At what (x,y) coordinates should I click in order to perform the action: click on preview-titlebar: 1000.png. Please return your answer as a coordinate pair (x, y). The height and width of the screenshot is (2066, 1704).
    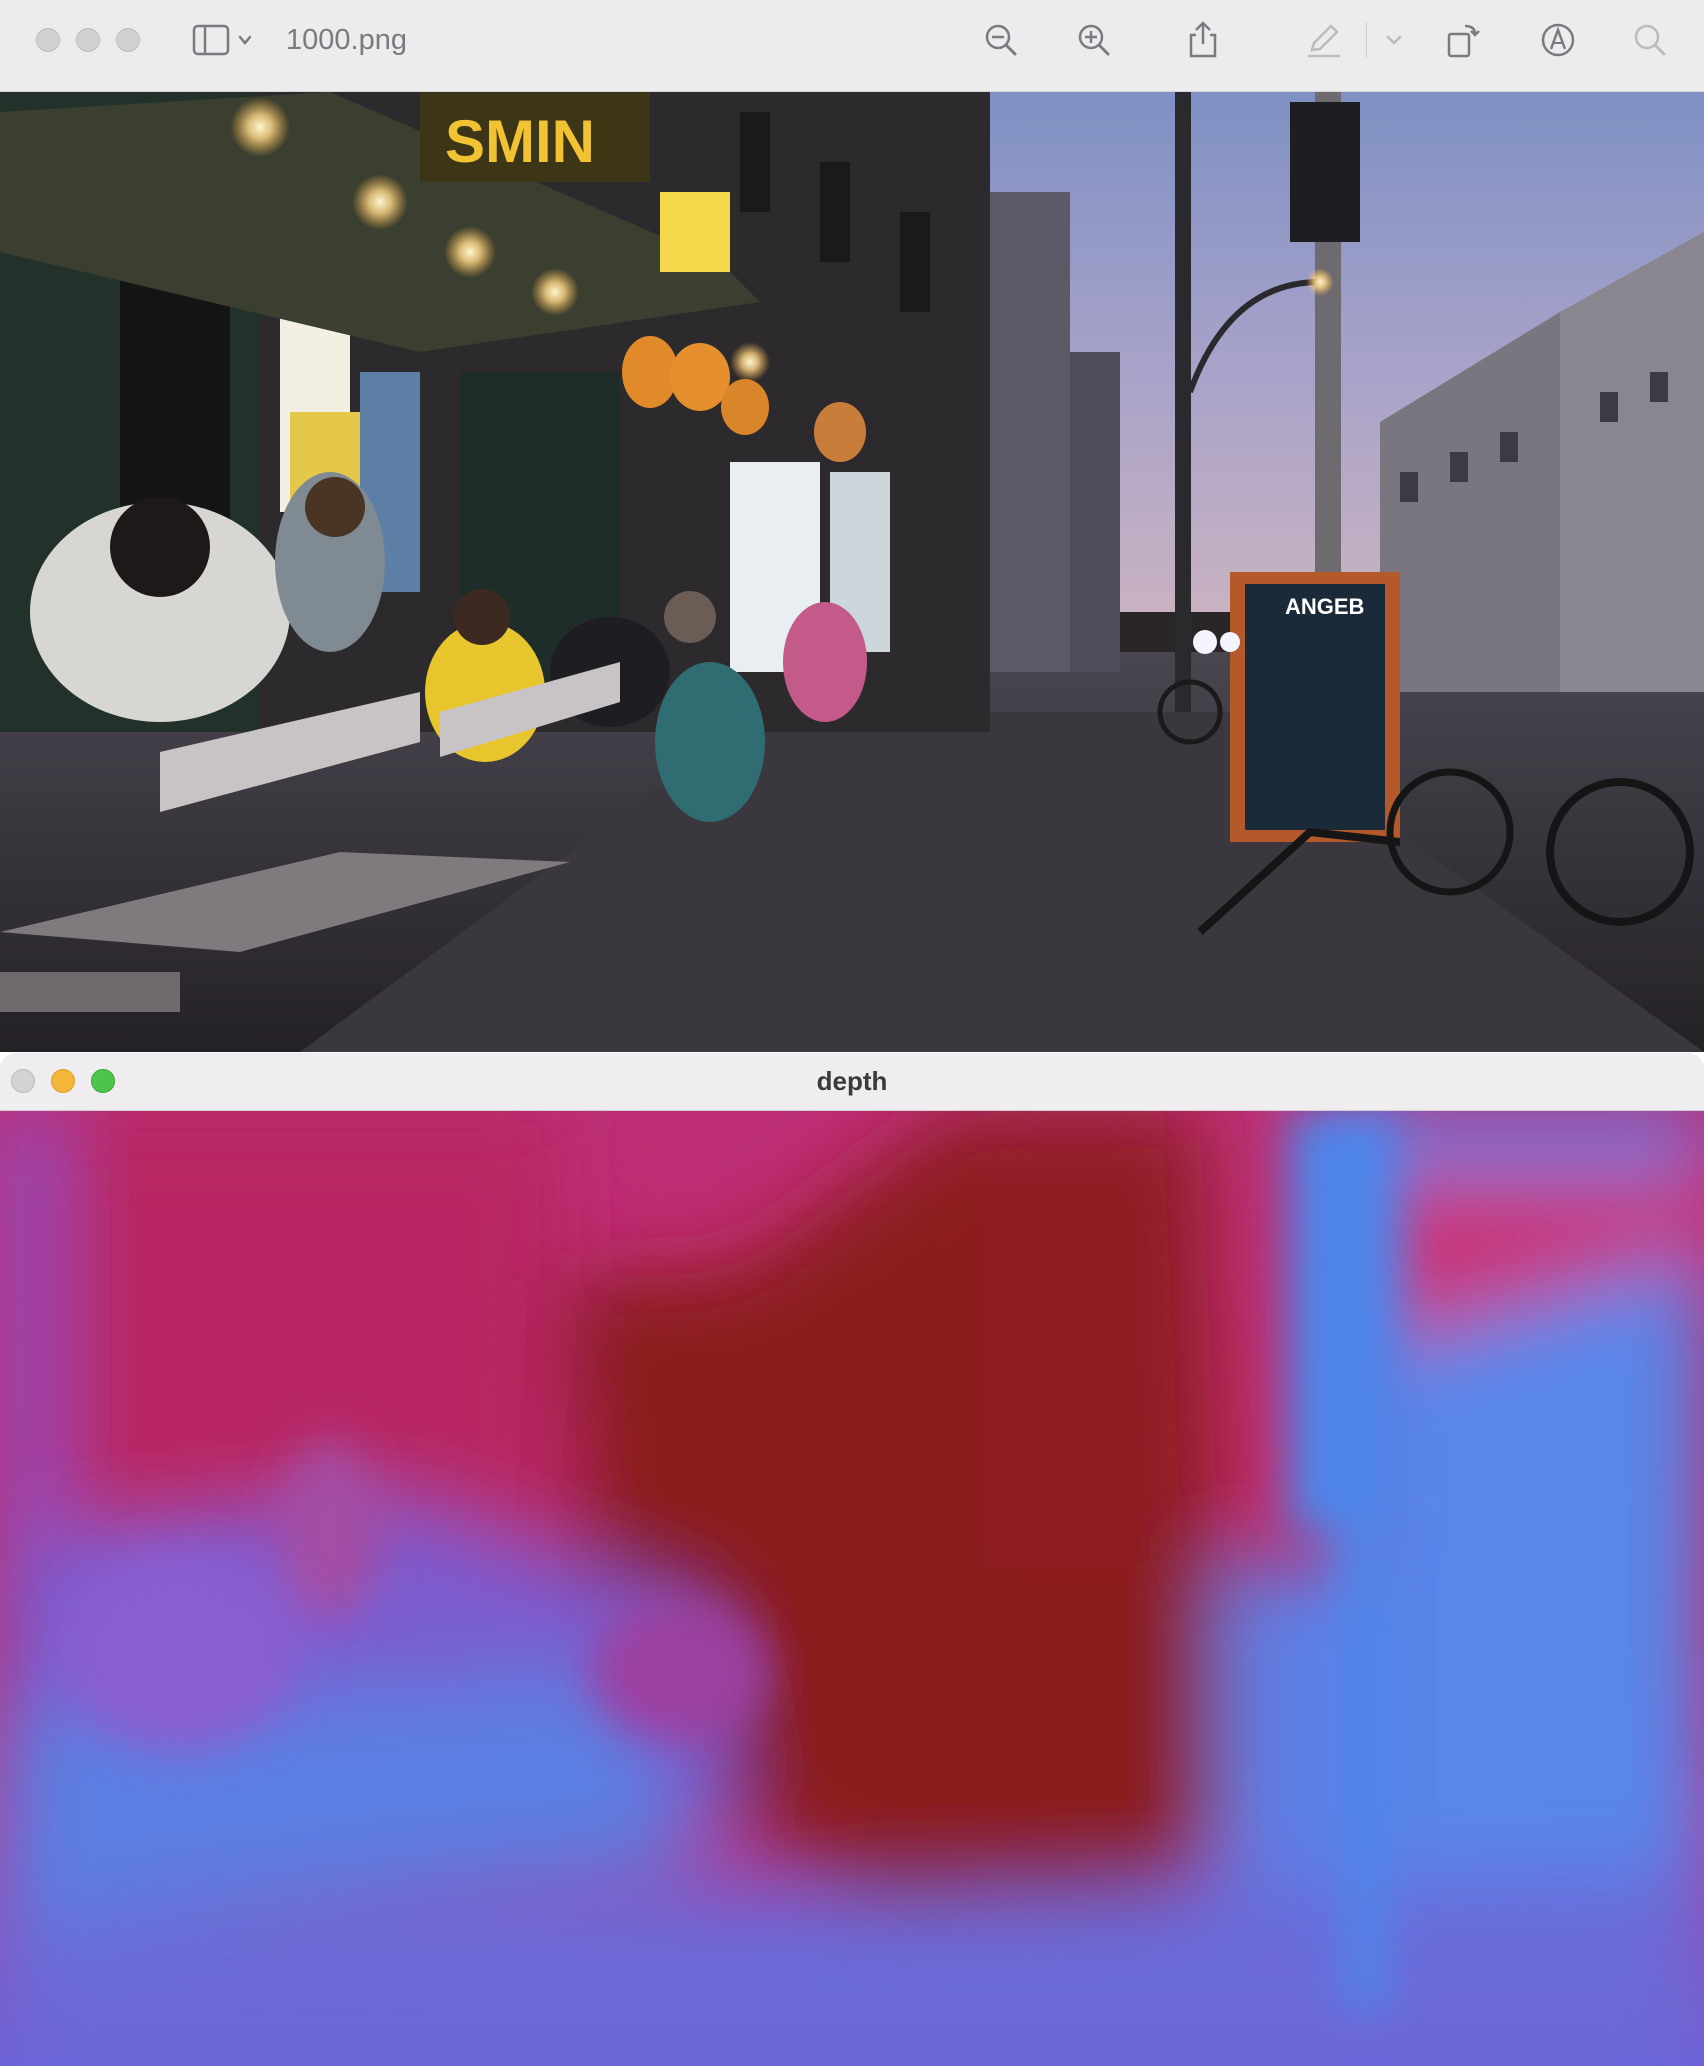
    Looking at the image, I should click on (852, 46).